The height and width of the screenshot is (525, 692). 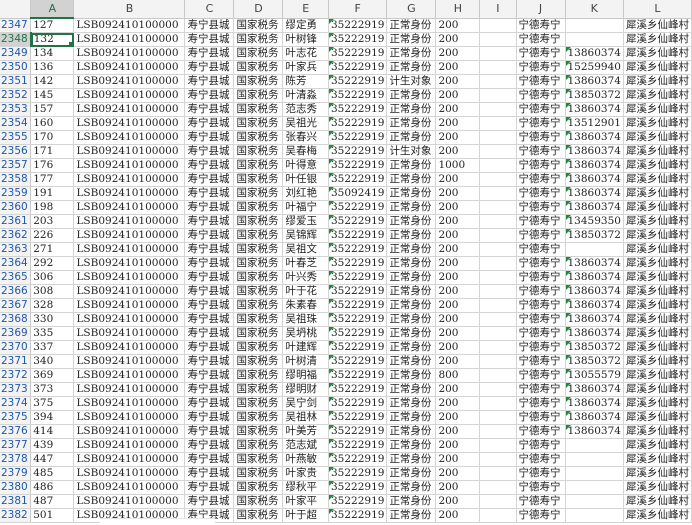 What do you see at coordinates (16, 165) in the screenshot?
I see `row-header: 2357` at bounding box center [16, 165].